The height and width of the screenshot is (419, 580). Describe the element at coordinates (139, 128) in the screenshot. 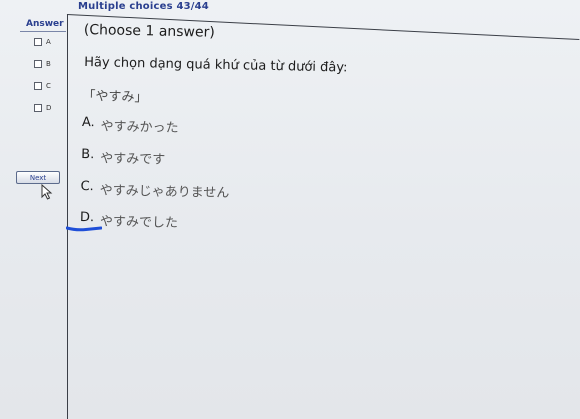

I see `answer-choice-a-text: やすみかった` at that location.